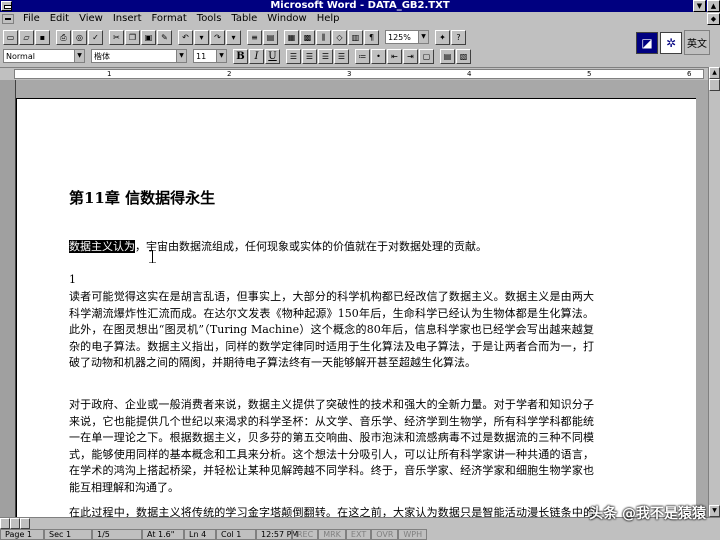 The height and width of the screenshot is (540, 720). Describe the element at coordinates (102, 56) in the screenshot. I see `font-value: 楷体` at that location.